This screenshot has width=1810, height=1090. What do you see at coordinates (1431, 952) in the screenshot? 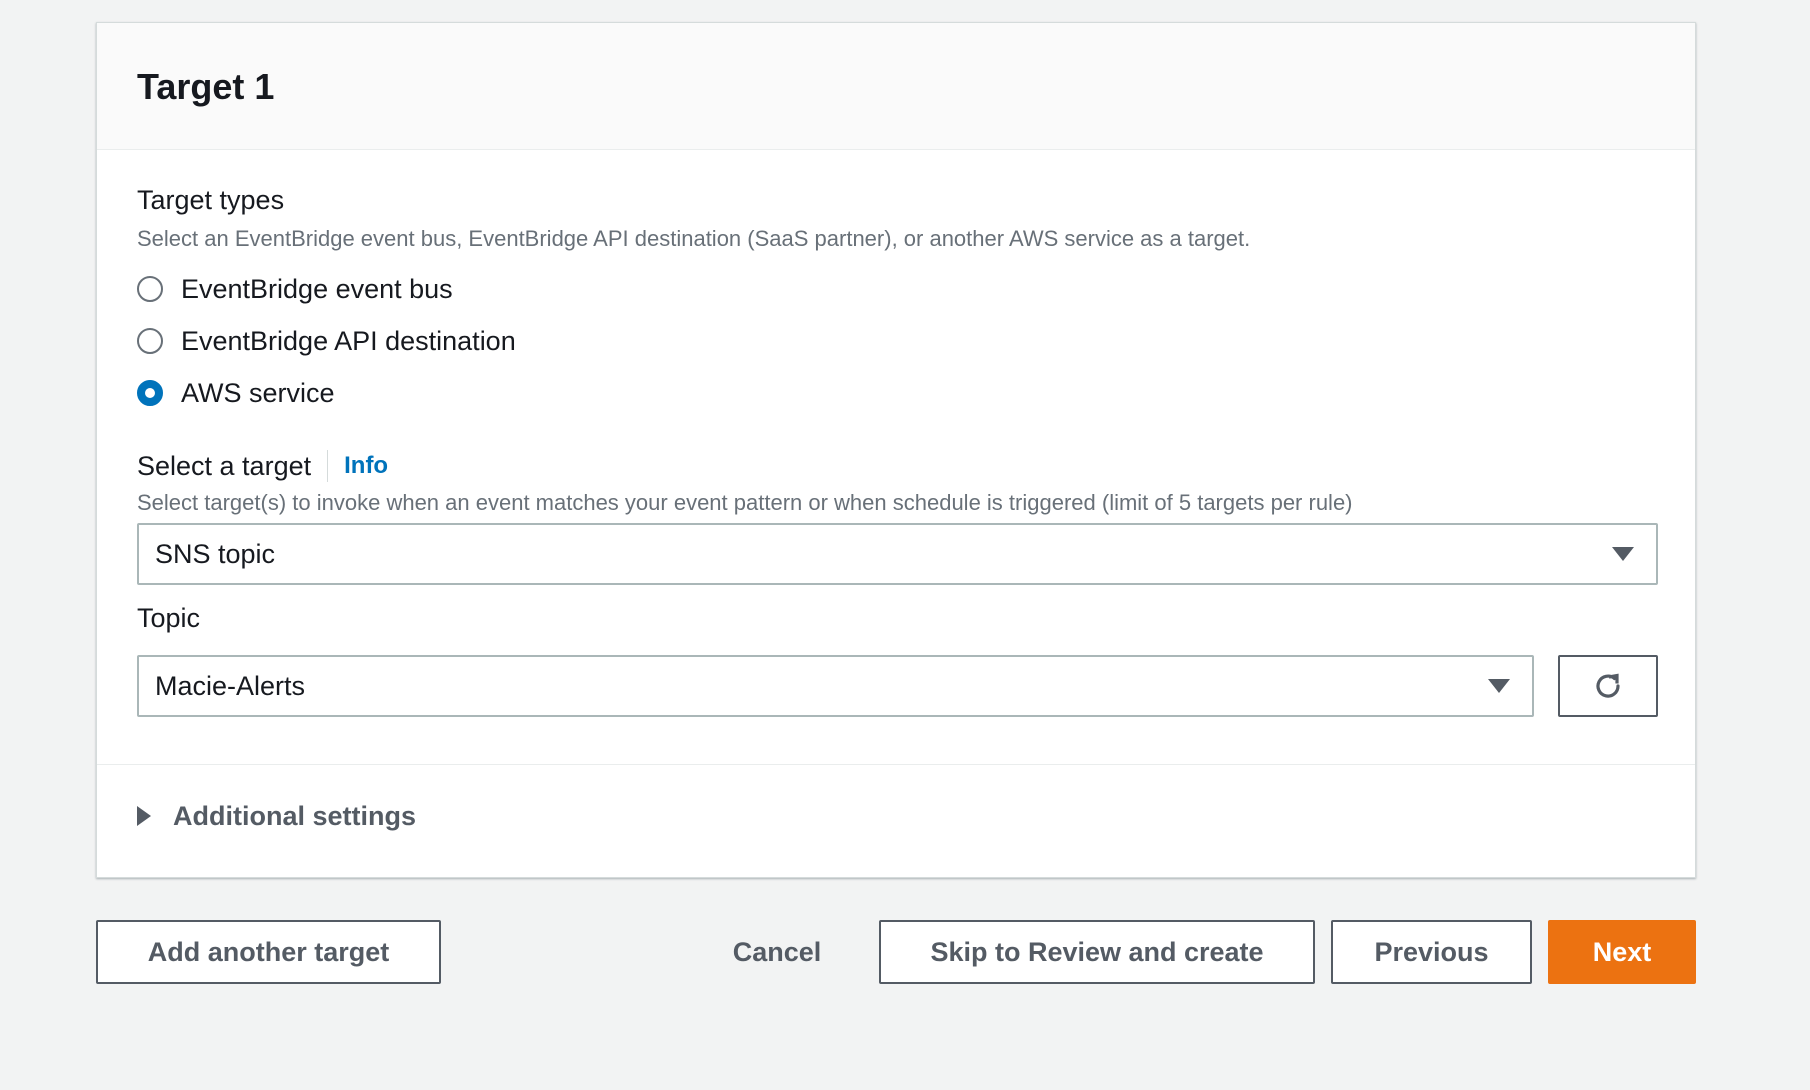
I see `previous-button: Previous` at bounding box center [1431, 952].